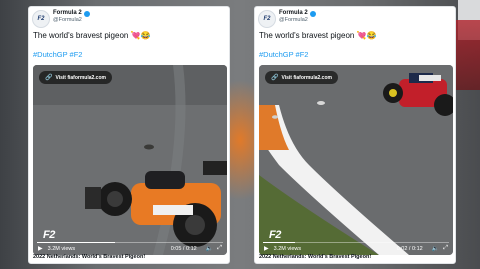 This screenshot has height=269, width=480. What do you see at coordinates (466, 55) in the screenshot?
I see `background-red-car-blur` at bounding box center [466, 55].